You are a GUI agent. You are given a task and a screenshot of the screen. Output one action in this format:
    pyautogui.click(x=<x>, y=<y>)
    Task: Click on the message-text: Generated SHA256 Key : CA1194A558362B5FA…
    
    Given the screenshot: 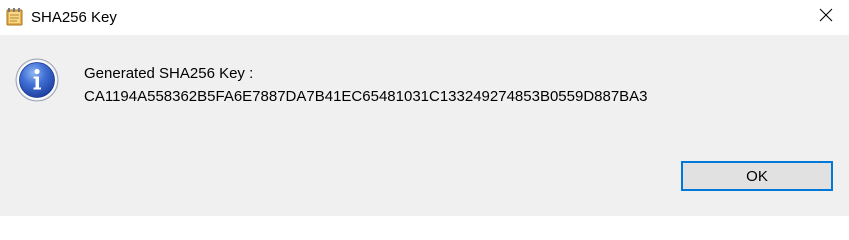 What is the action you would take?
    pyautogui.click(x=366, y=85)
    